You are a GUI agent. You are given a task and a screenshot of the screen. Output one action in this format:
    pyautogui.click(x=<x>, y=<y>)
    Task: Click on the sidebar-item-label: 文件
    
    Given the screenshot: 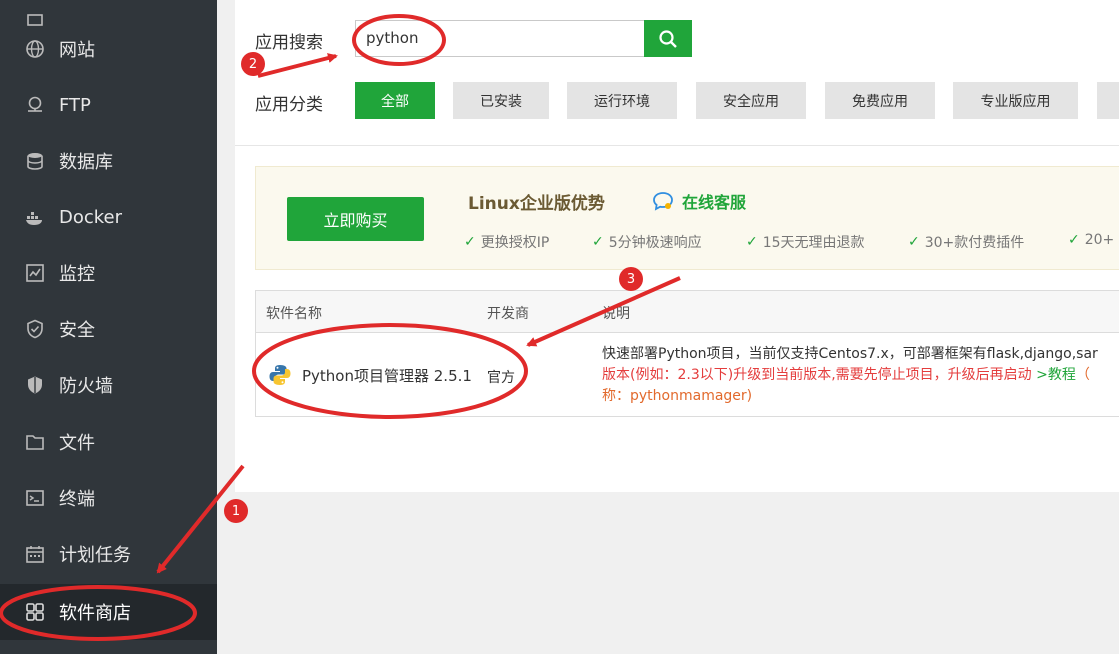 What is the action you would take?
    pyautogui.click(x=77, y=443)
    